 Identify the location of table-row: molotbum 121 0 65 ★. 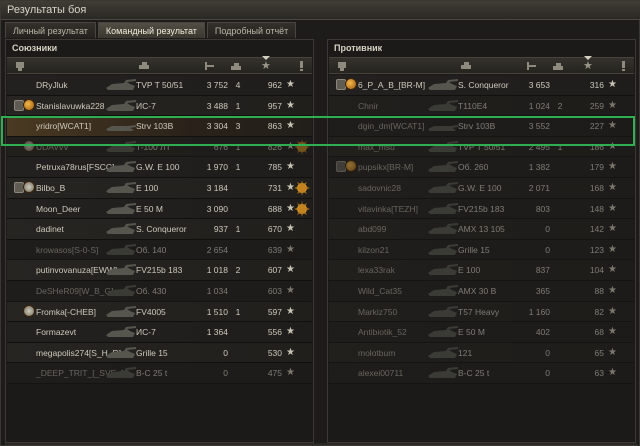
(481, 353).